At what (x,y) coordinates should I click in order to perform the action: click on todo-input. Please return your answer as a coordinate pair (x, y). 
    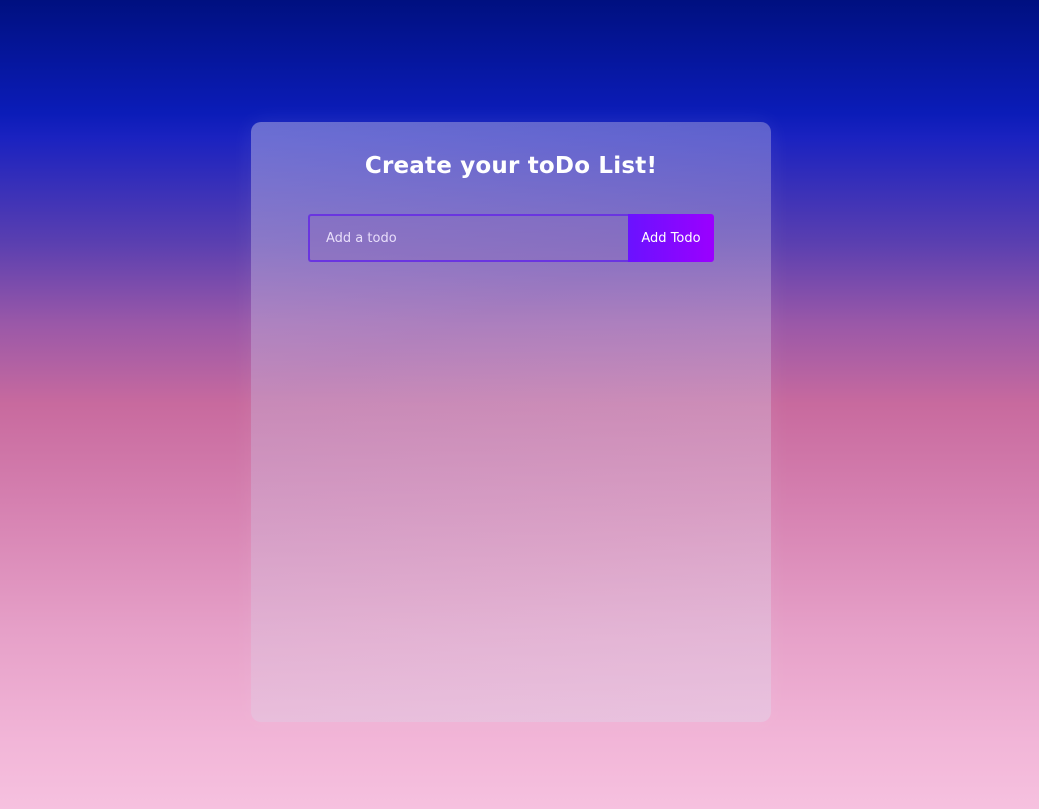
    Looking at the image, I should click on (468, 238).